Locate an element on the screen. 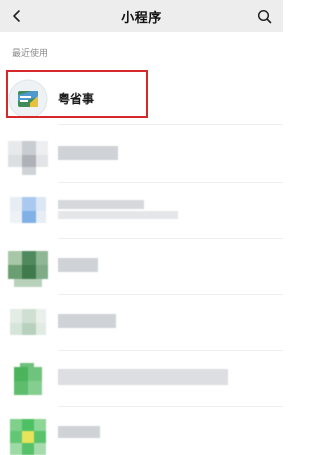 The width and height of the screenshot is (320, 455). search-icon is located at coordinates (264, 16).